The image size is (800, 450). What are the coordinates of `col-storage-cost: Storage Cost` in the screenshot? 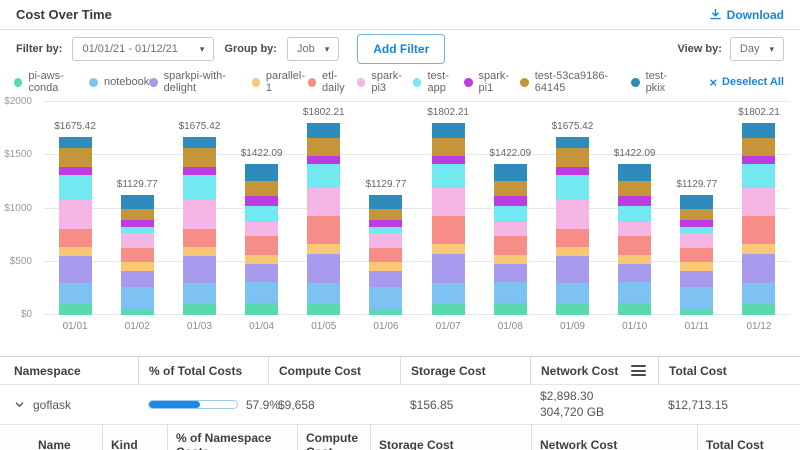 It's located at (465, 370).